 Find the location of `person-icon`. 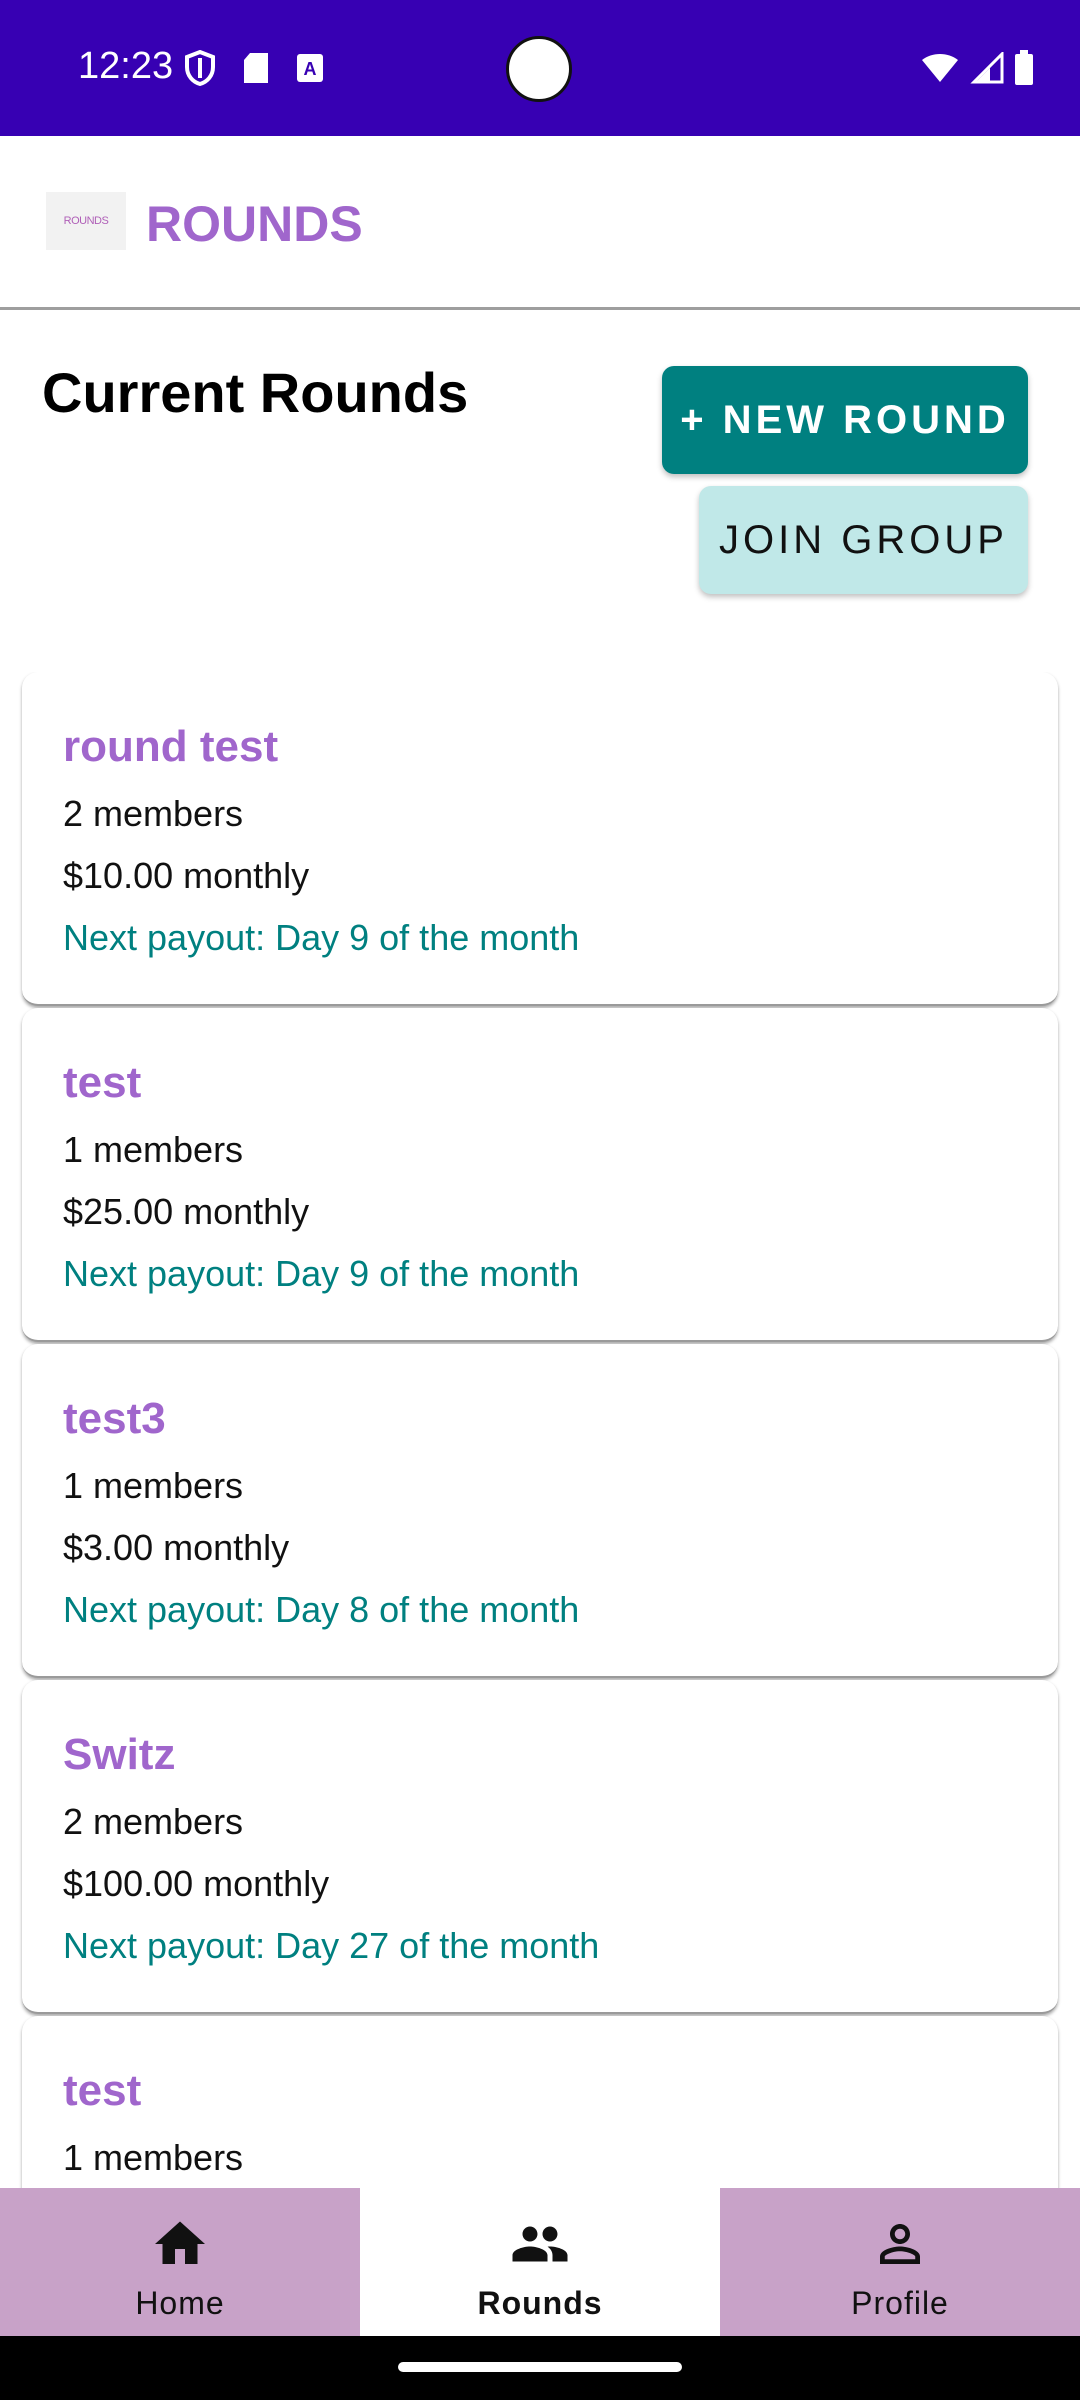

person-icon is located at coordinates (900, 2246).